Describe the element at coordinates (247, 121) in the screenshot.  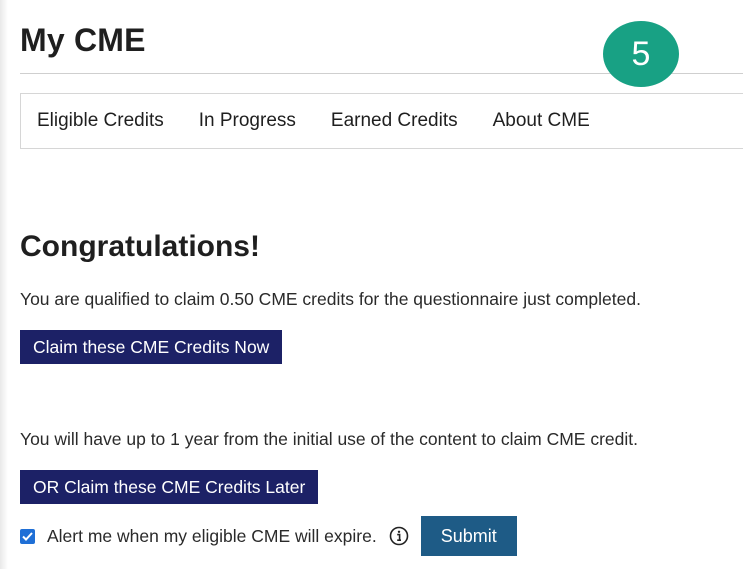
I see `tab-in-progress: In Progress` at that location.